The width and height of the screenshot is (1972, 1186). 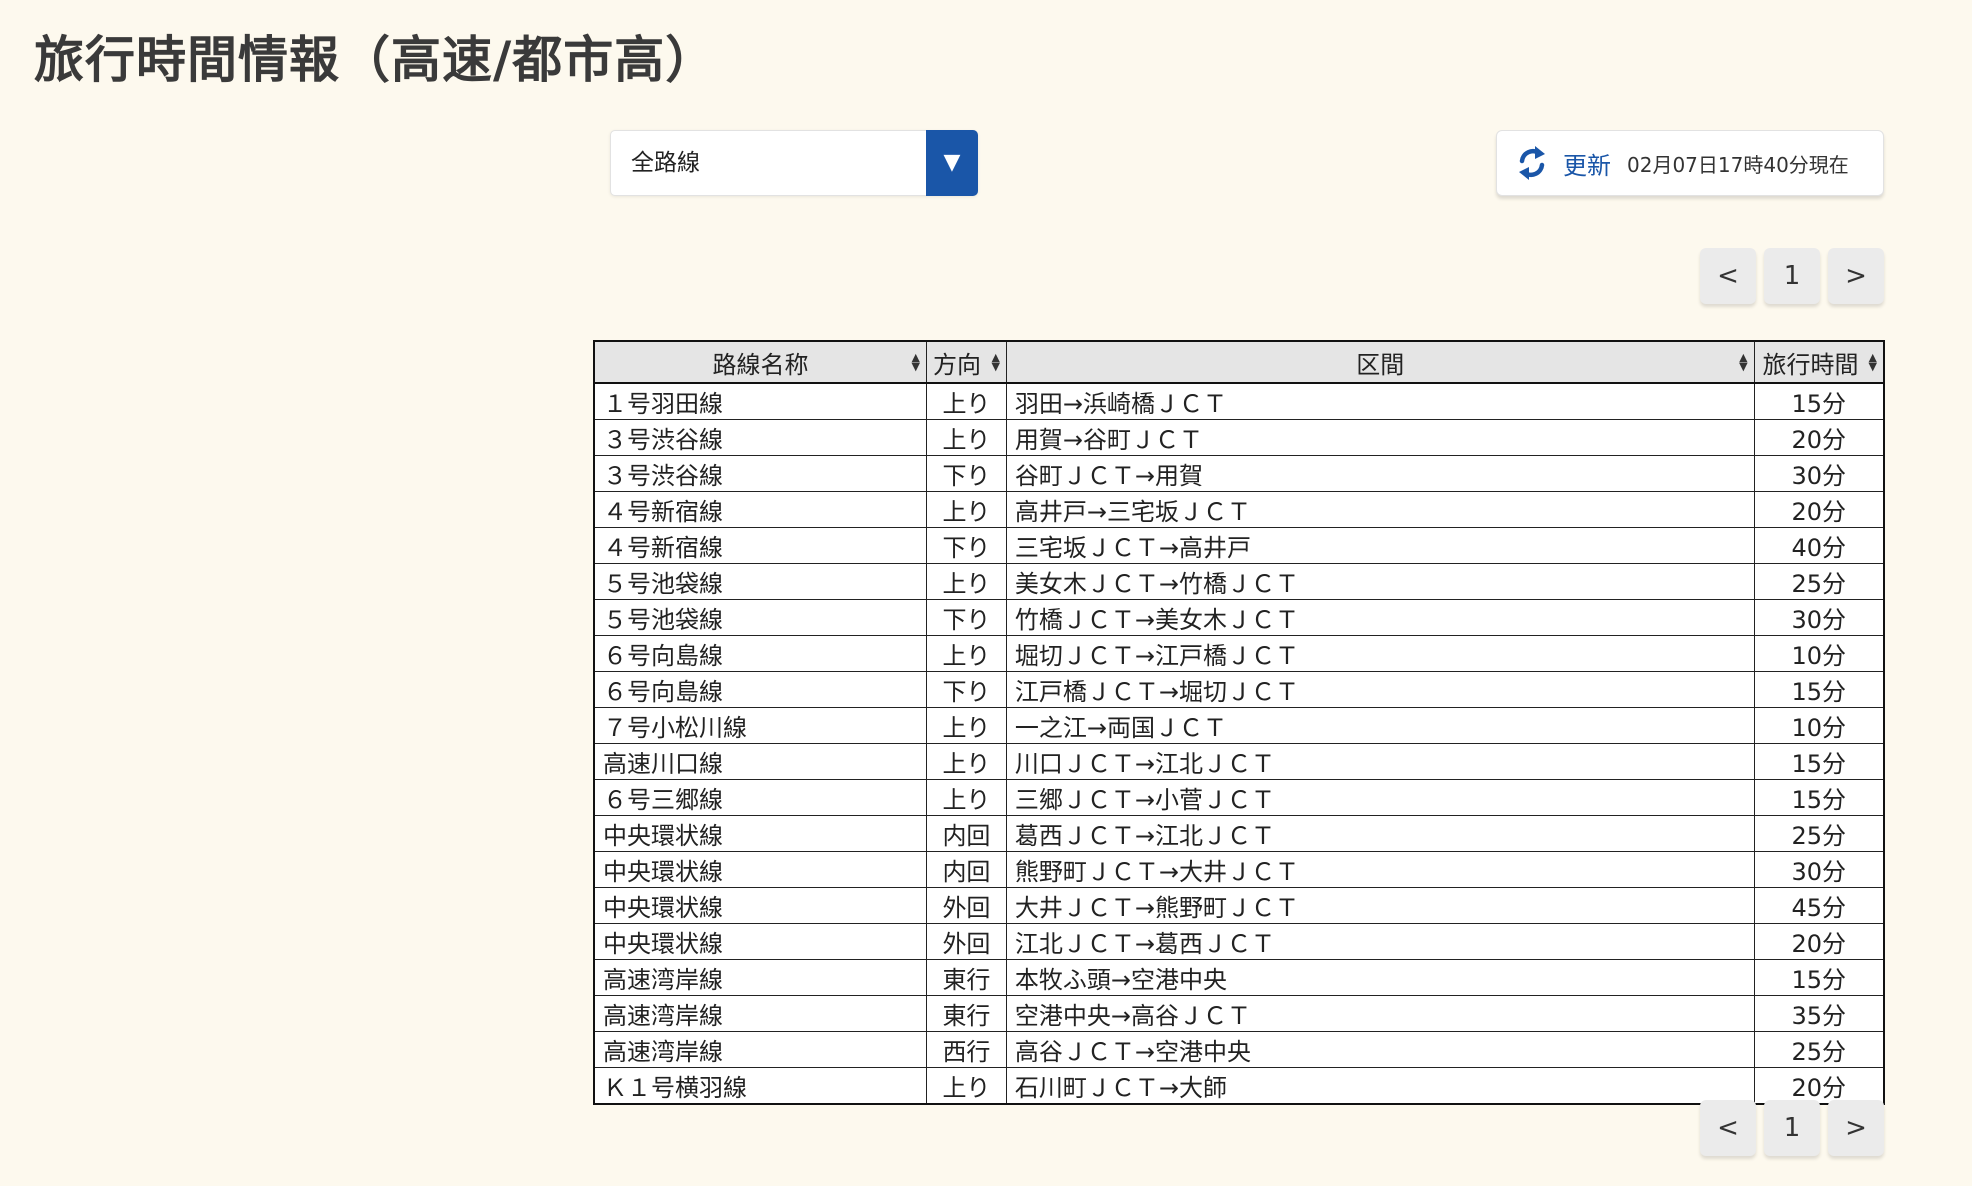 I want to click on cell-route: 高速川口線, so click(x=760, y=761).